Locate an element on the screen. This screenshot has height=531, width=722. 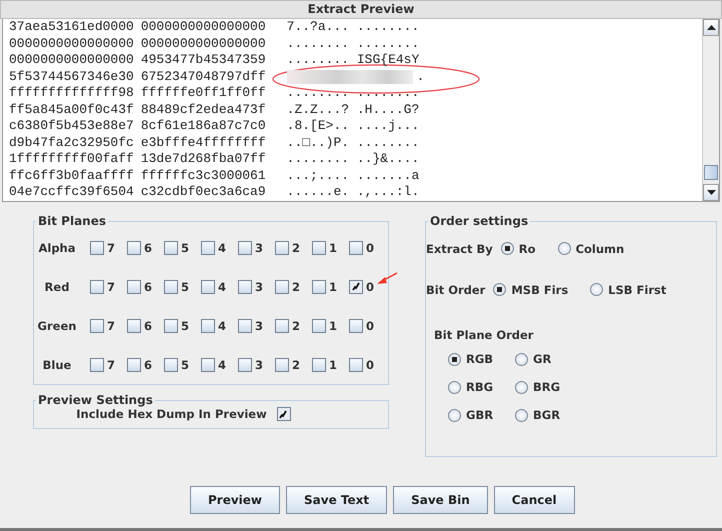
panel-title: Order settings is located at coordinates (479, 221).